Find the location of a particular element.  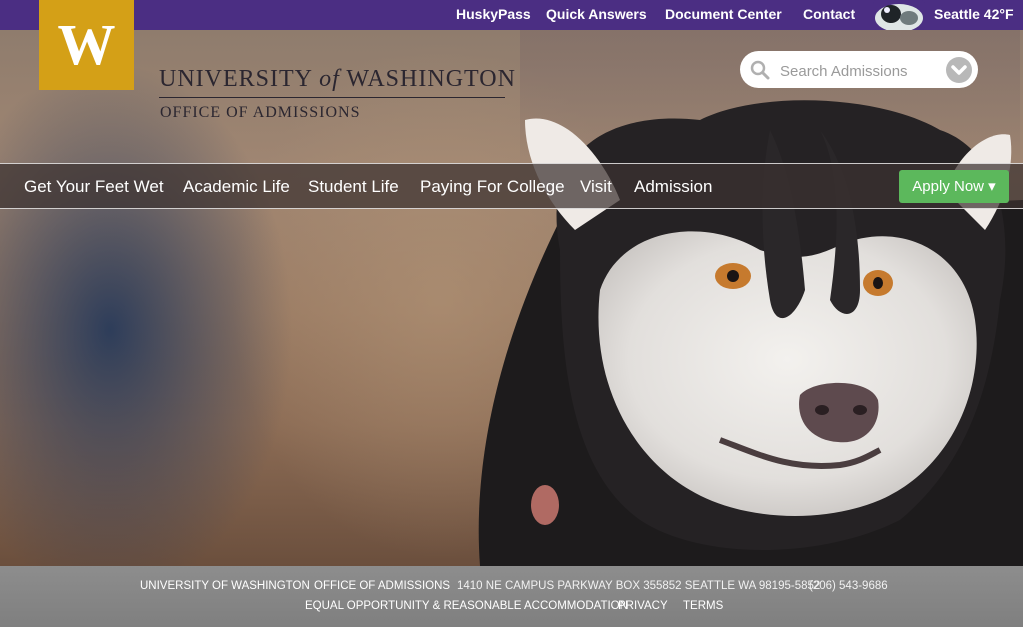

search-icon is located at coordinates (760, 70).